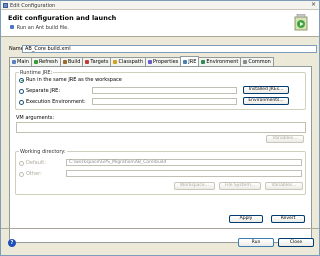  I want to click on targets-icon, so click(87, 62).